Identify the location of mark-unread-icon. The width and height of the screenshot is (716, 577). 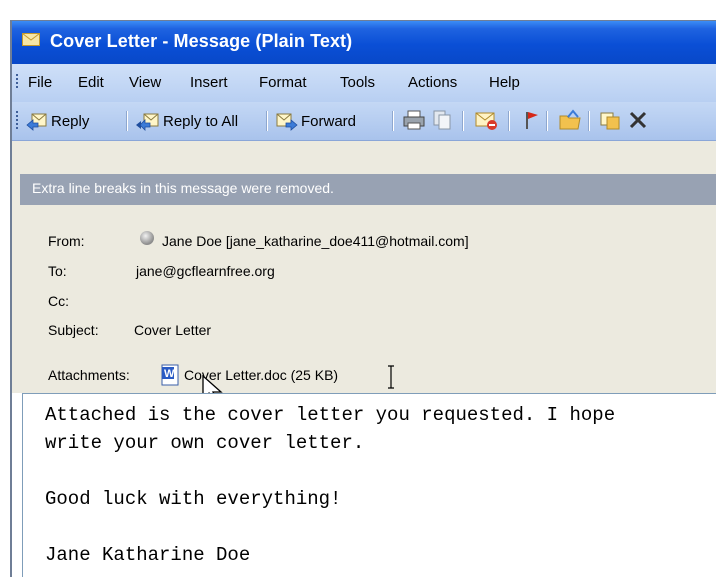
(486, 120).